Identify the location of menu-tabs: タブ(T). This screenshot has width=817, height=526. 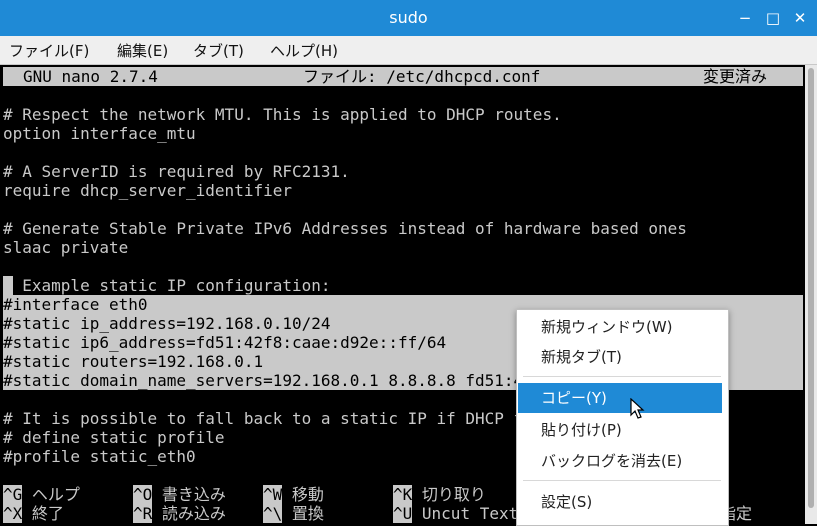
(218, 50).